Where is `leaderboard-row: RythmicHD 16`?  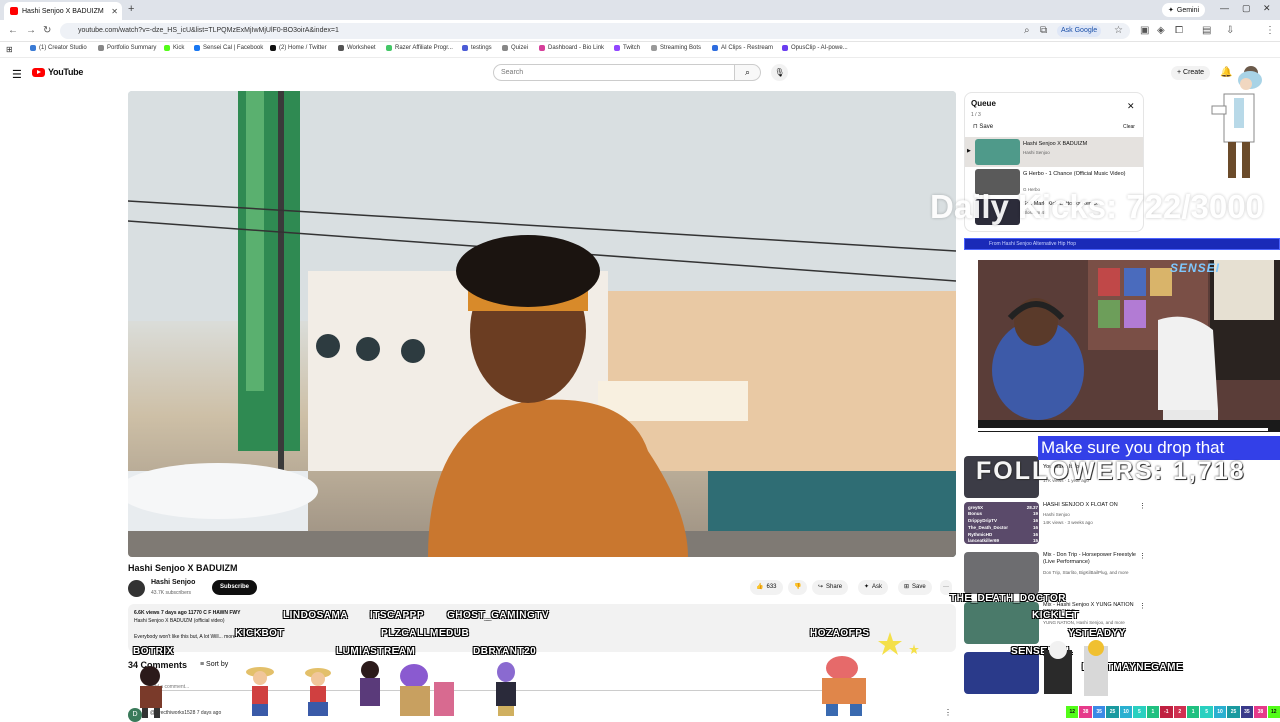
leaderboard-row: RythmicHD 16 is located at coordinates (1003, 535).